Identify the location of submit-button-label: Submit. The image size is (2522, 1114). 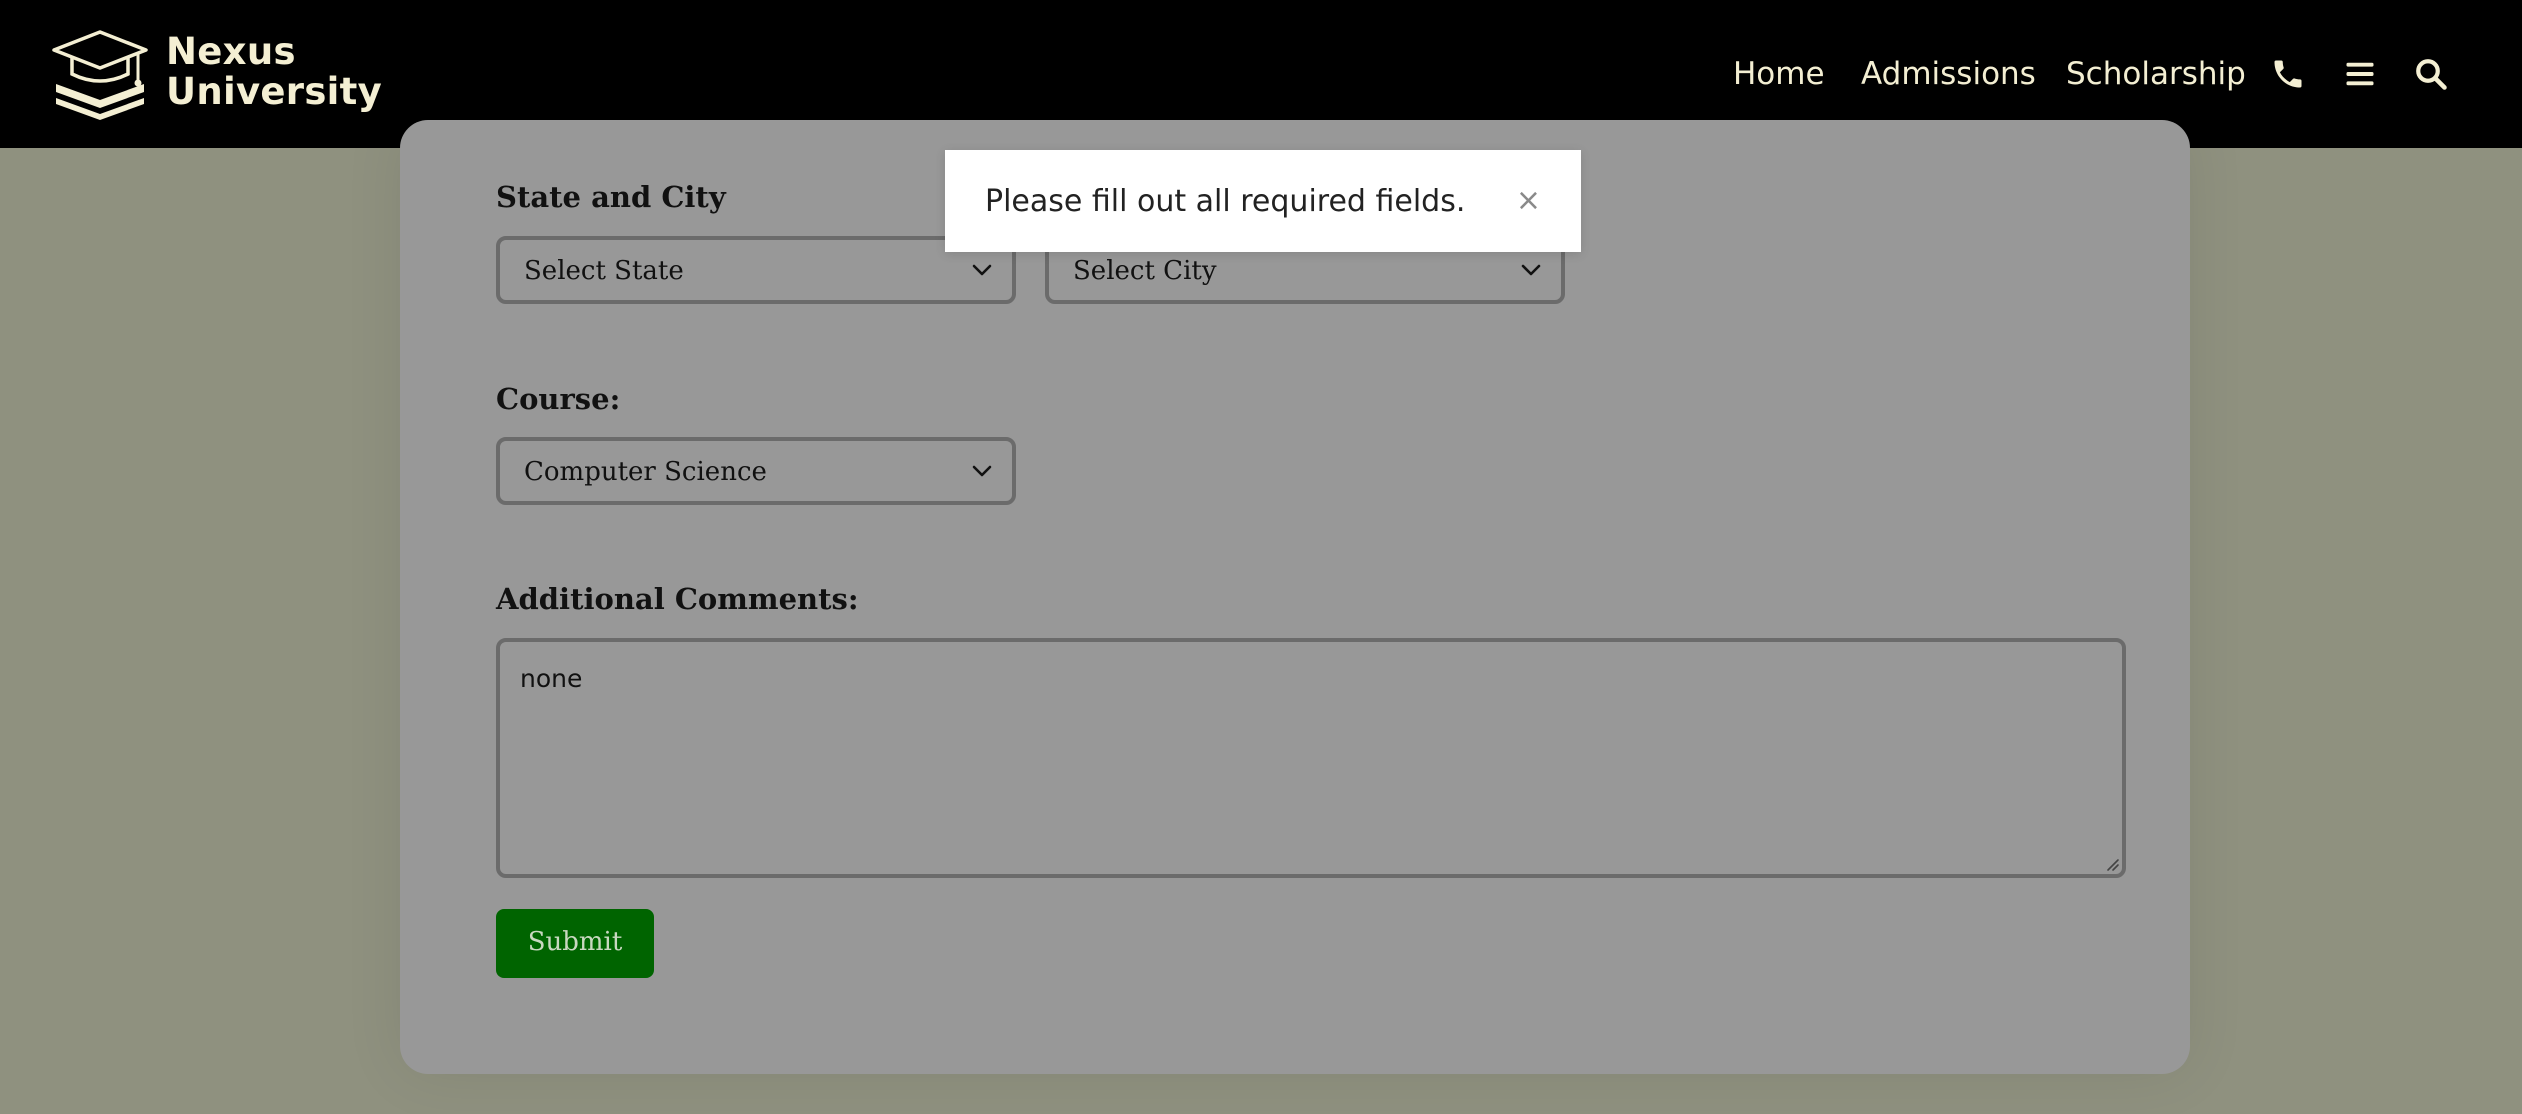
(575, 942).